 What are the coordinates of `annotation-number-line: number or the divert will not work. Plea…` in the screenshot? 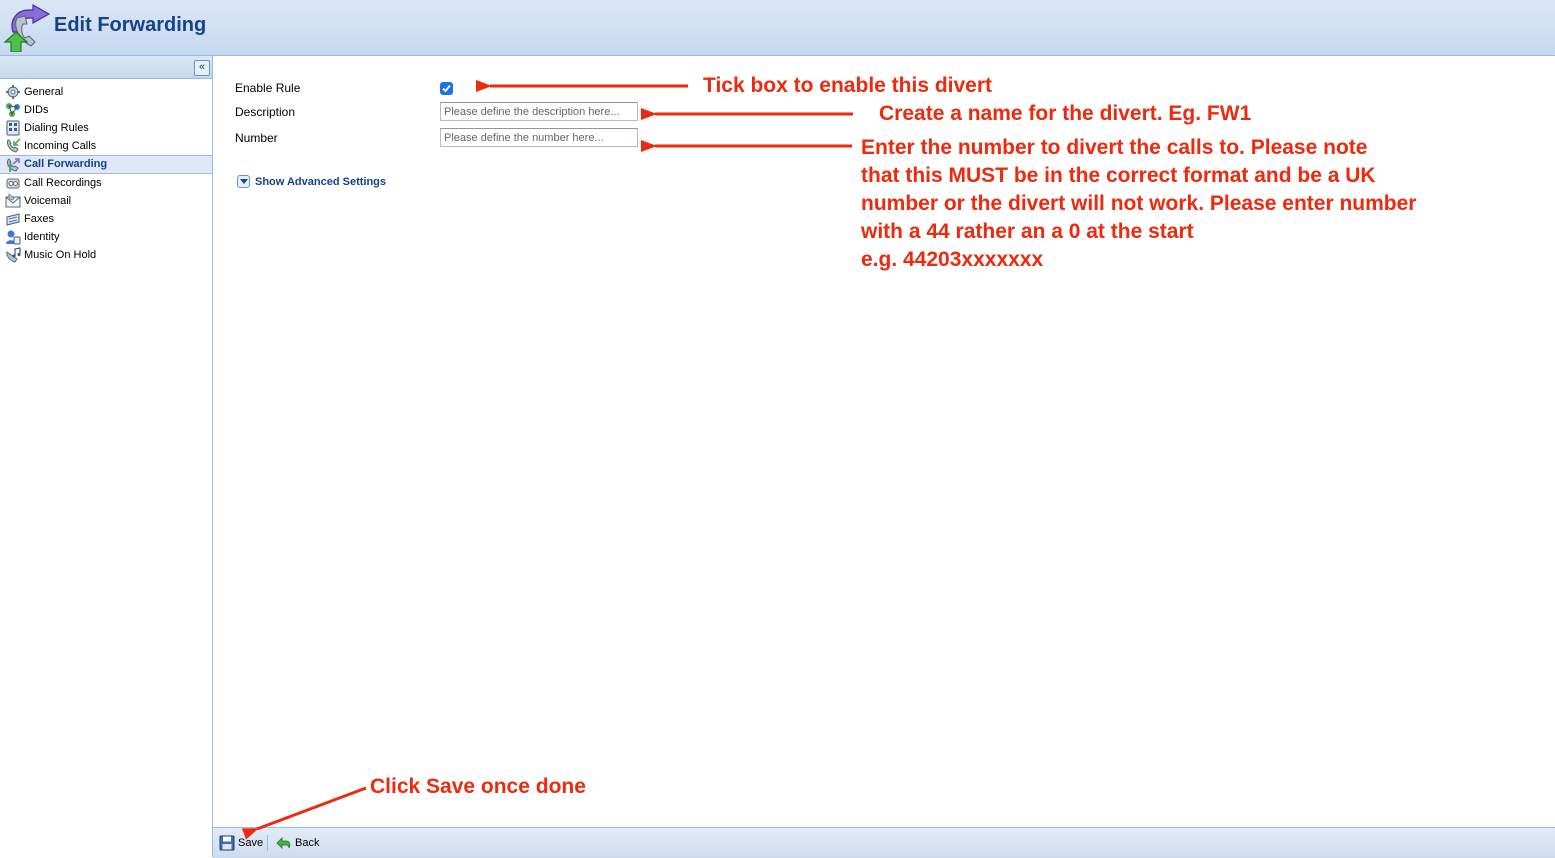 It's located at (1139, 203).